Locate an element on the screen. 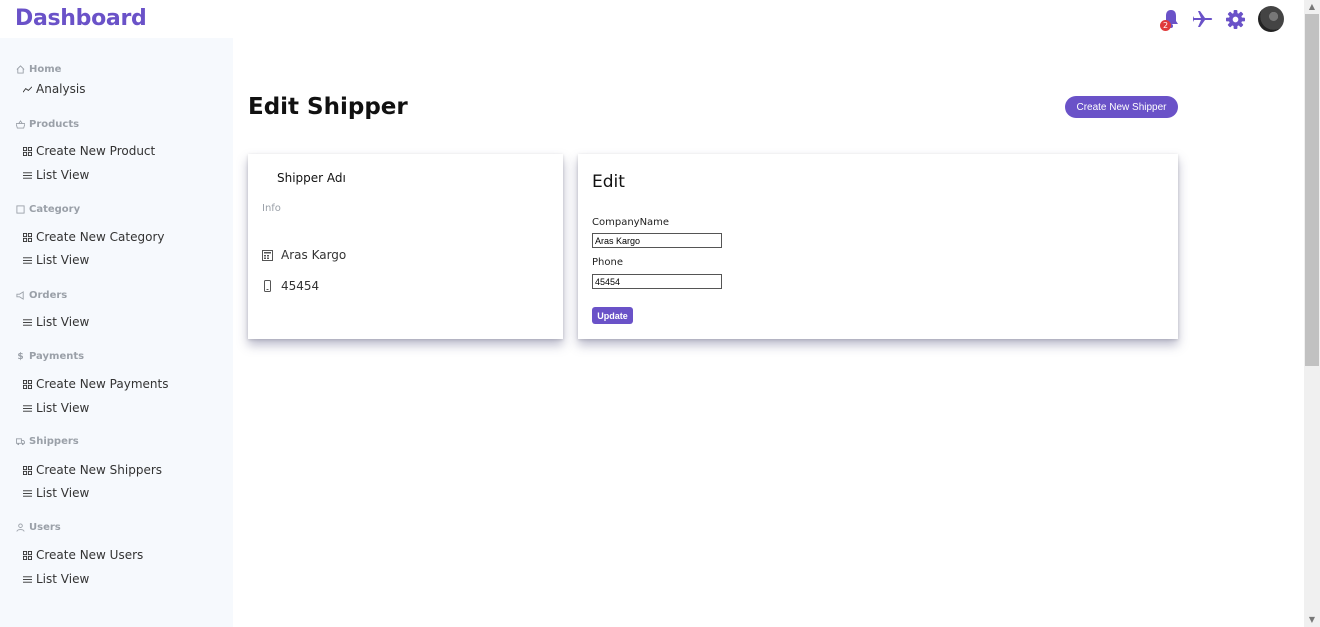 This screenshot has height=627, width=1320. user-icon is located at coordinates (20, 527).